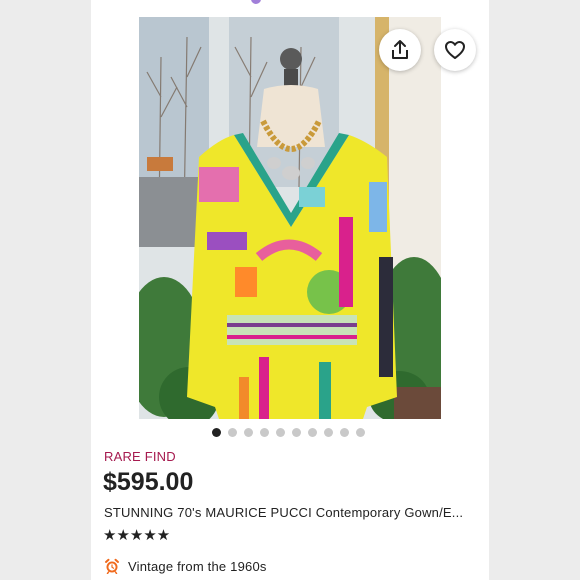 The width and height of the screenshot is (580, 580). I want to click on share-icon, so click(400, 49).